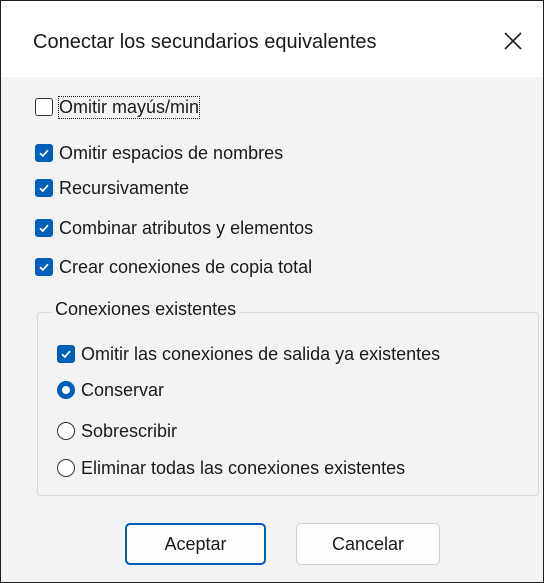 Image resolution: width=544 pixels, height=583 pixels. What do you see at coordinates (124, 187) in the screenshot?
I see `option-label: Recursivamente` at bounding box center [124, 187].